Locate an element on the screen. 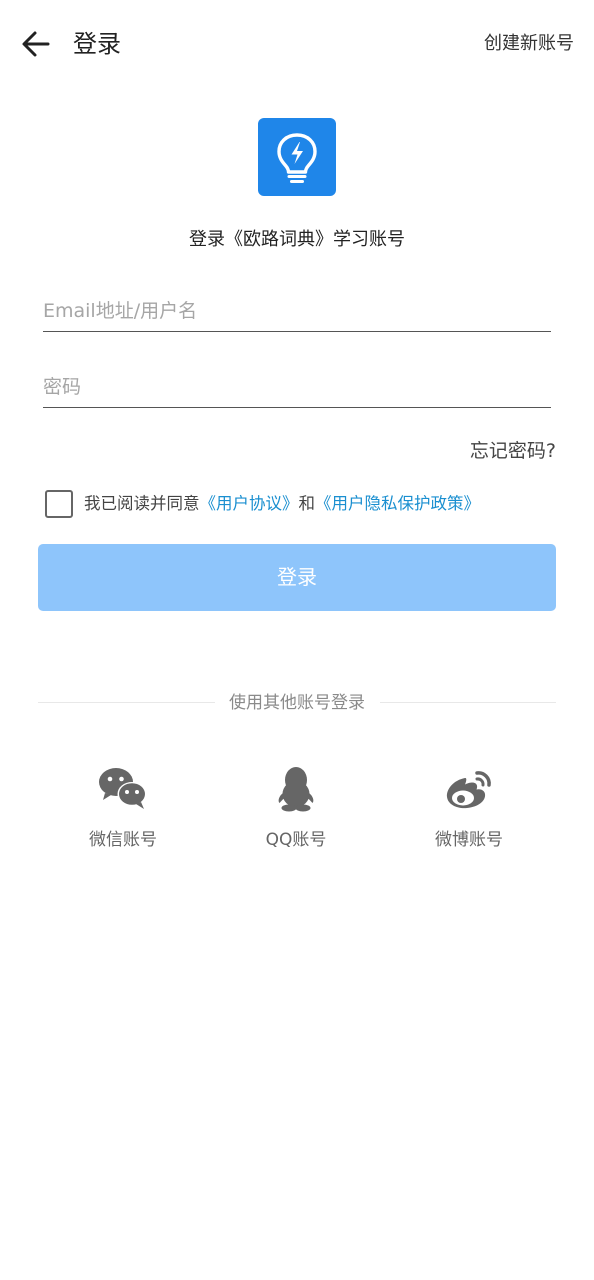 The height and width of the screenshot is (1280, 594). qq-icon is located at coordinates (296, 789).